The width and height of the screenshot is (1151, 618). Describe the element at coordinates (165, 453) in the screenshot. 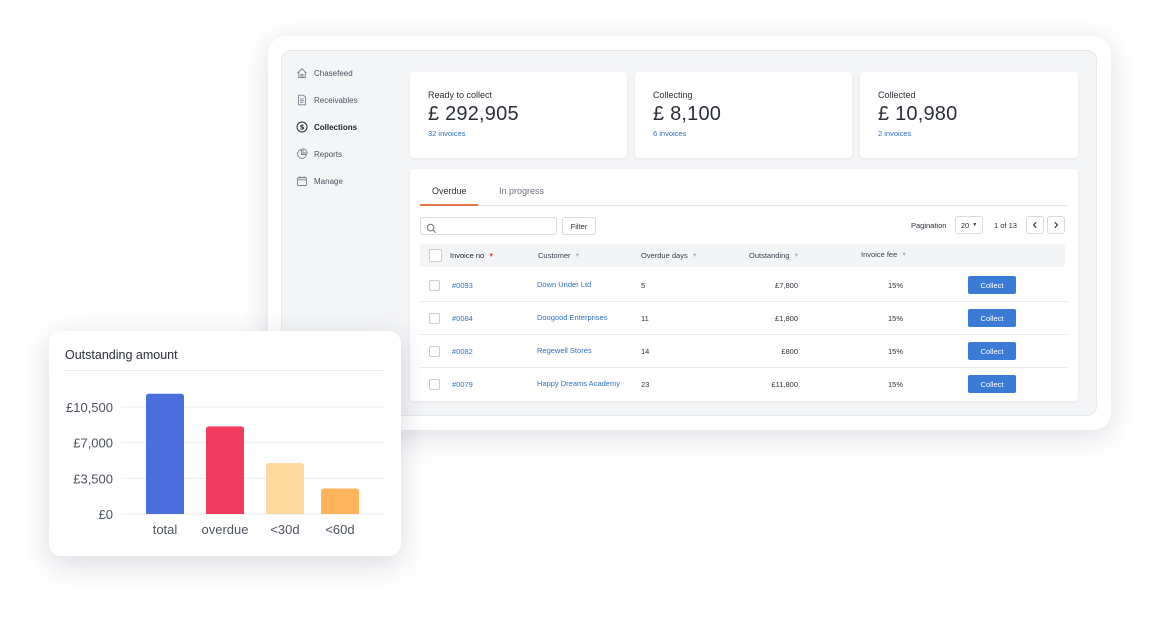

I see `bar-total` at that location.